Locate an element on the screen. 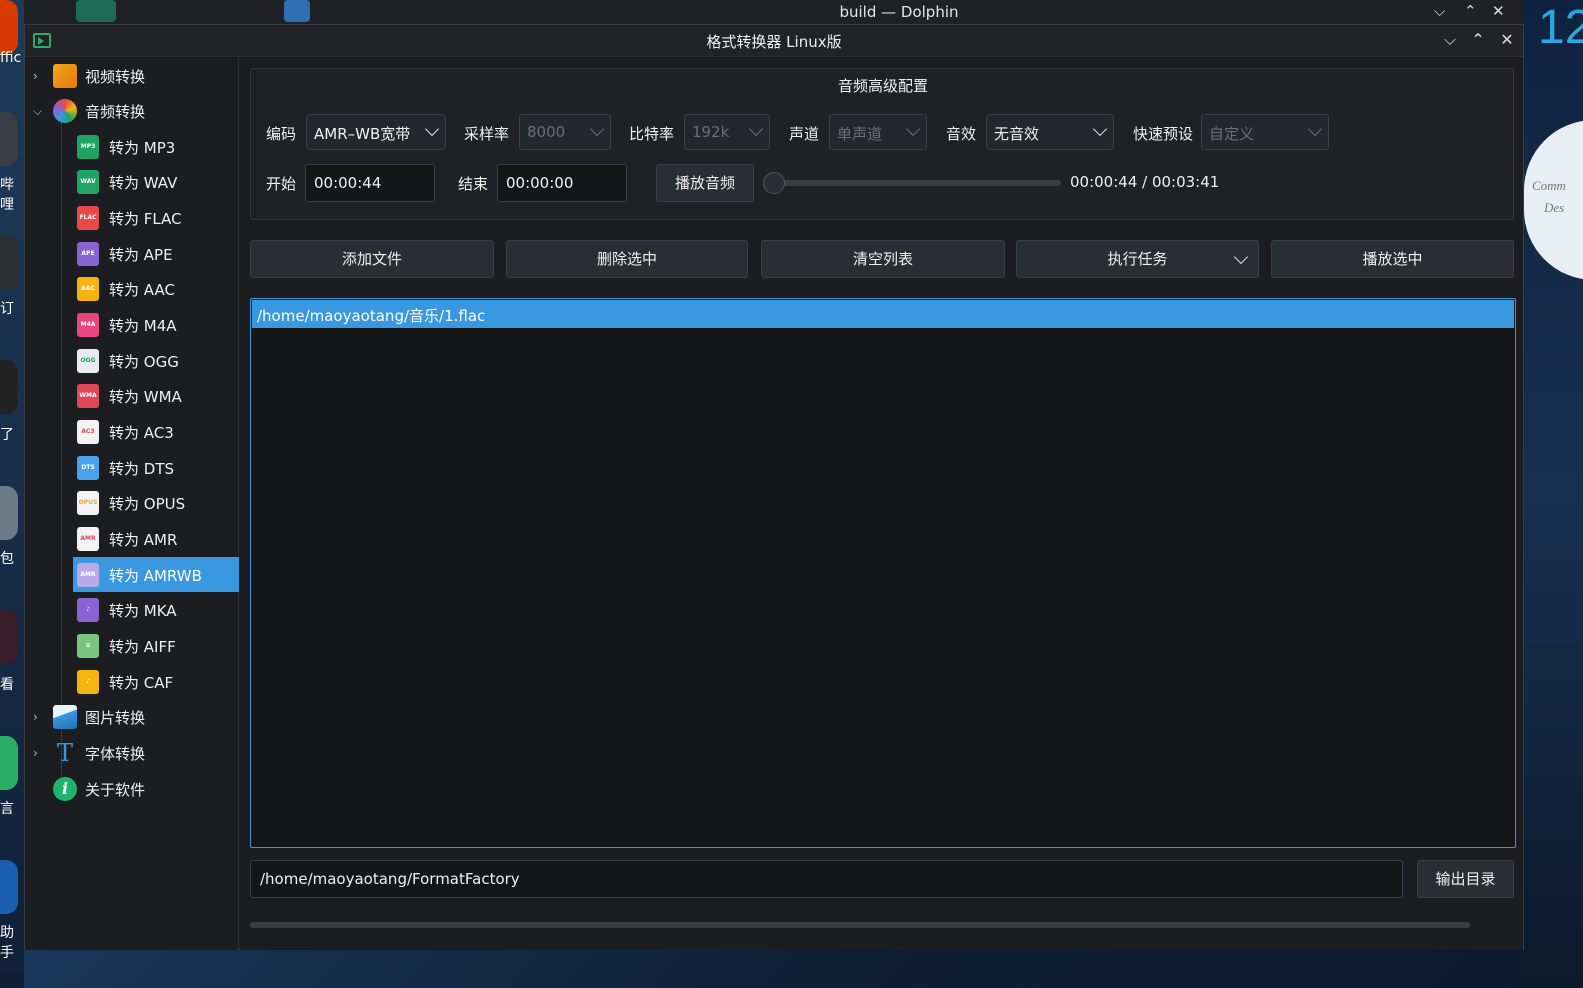  wav-file-icon: WAV is located at coordinates (88, 182).